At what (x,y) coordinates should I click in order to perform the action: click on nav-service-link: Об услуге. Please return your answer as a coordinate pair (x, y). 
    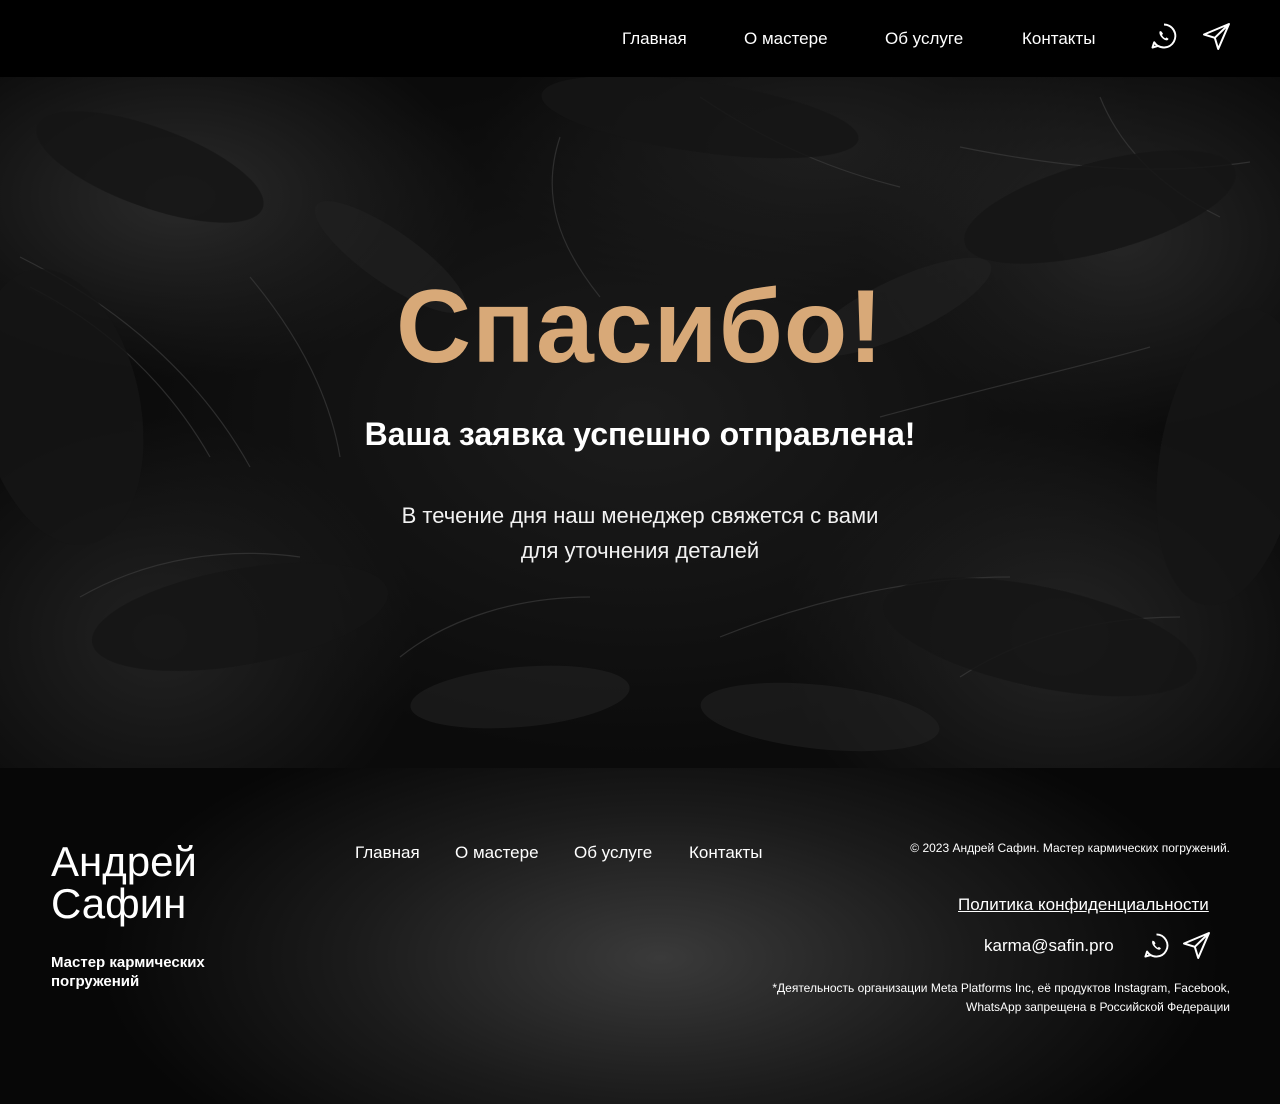
    Looking at the image, I should click on (924, 39).